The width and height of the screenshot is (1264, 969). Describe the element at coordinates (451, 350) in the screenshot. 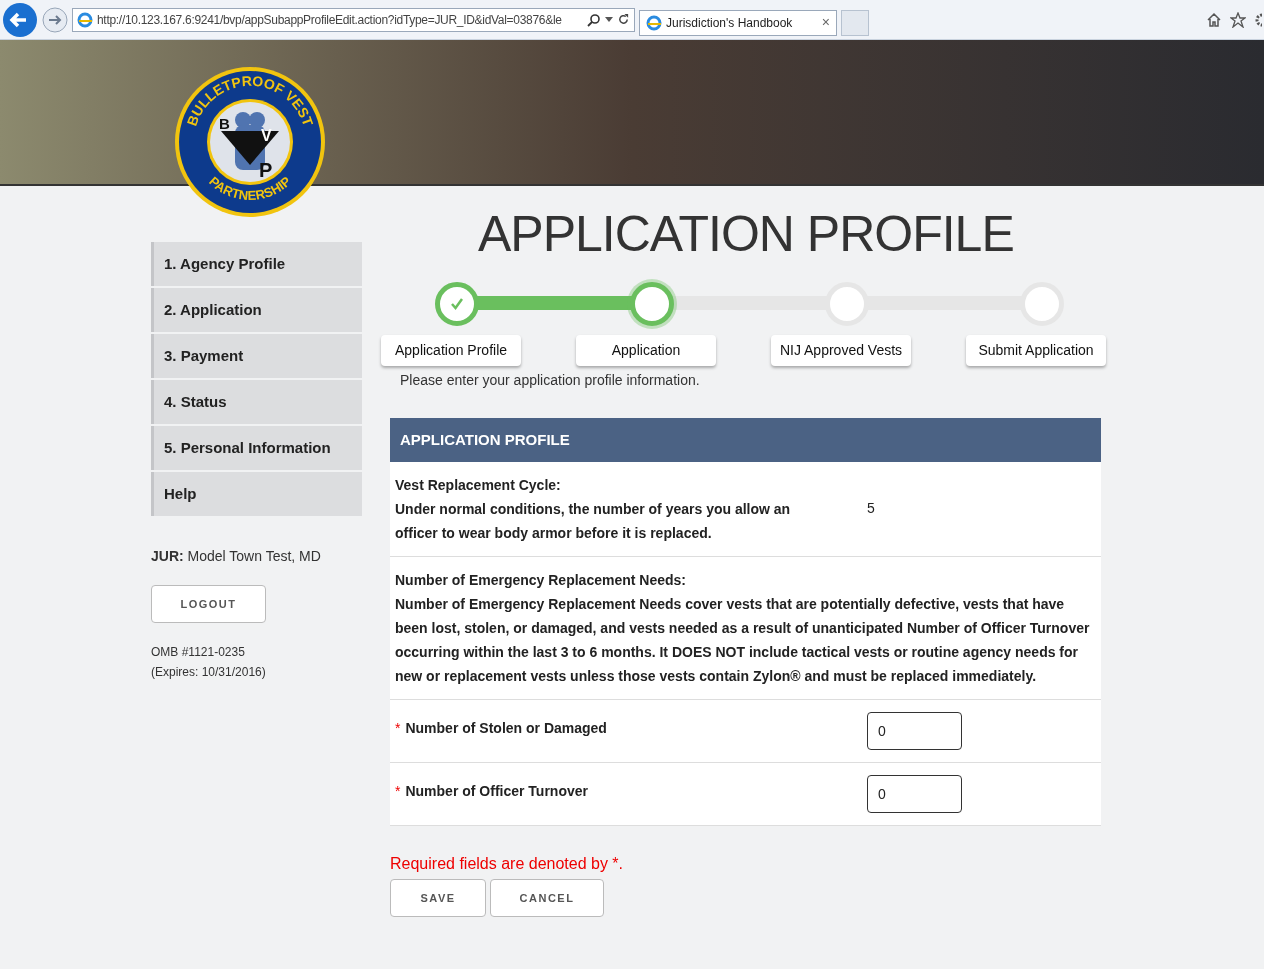

I see `step-label: Application Profile` at that location.